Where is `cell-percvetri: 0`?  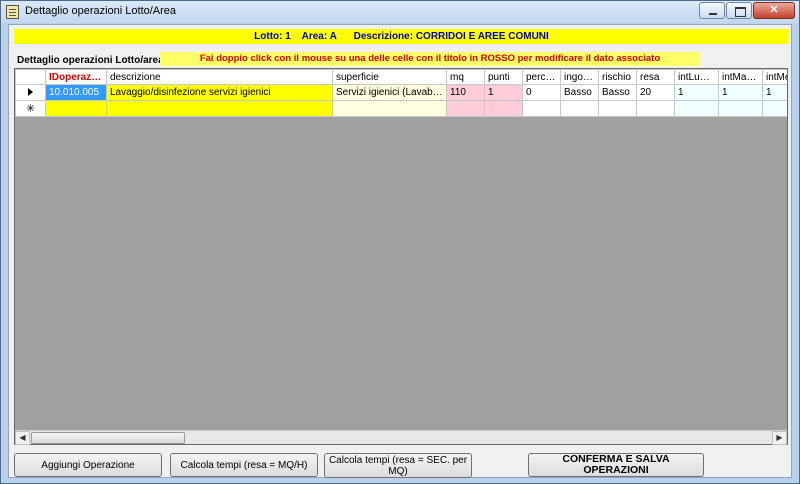 cell-percvetri: 0 is located at coordinates (541, 92).